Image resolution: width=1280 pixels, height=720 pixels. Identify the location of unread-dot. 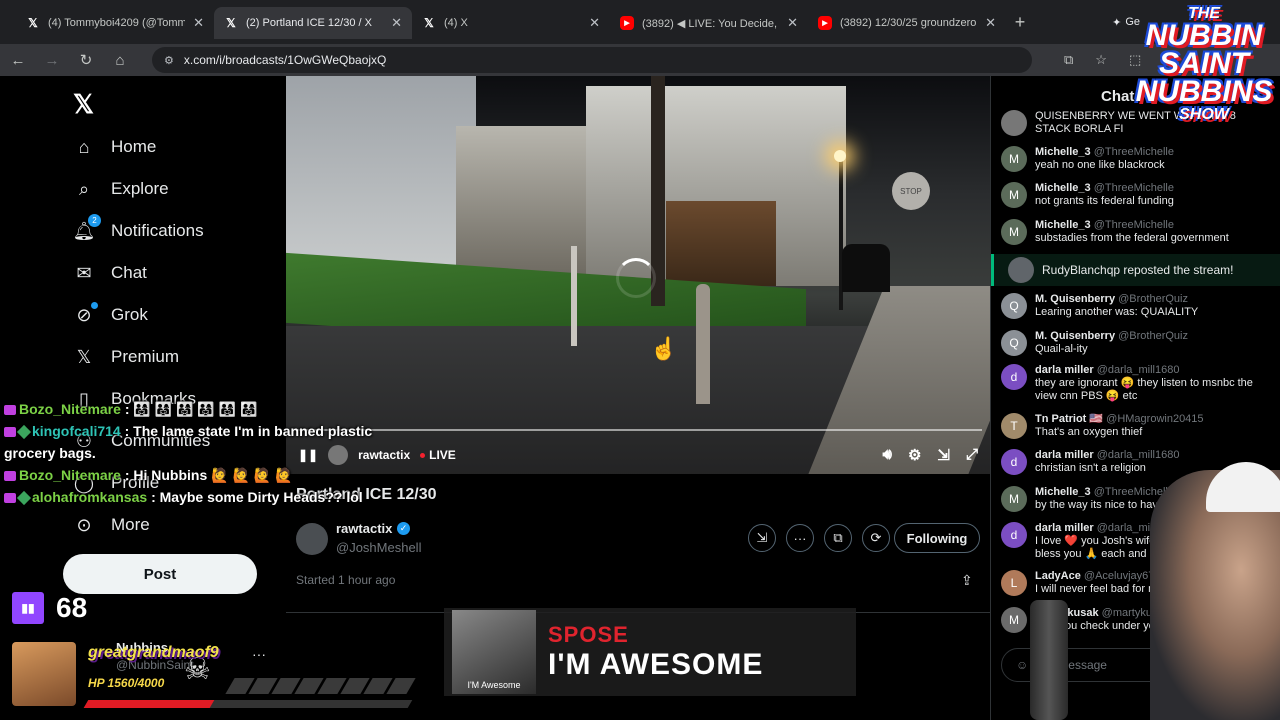
(94, 305).